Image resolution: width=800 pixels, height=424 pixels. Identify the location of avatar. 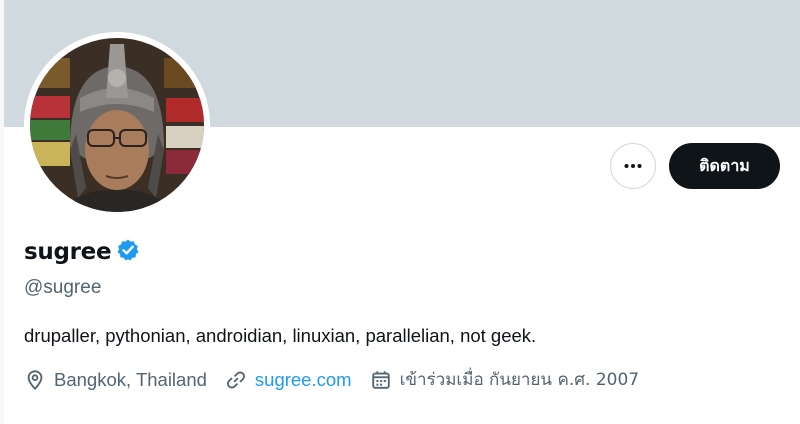
(117, 125).